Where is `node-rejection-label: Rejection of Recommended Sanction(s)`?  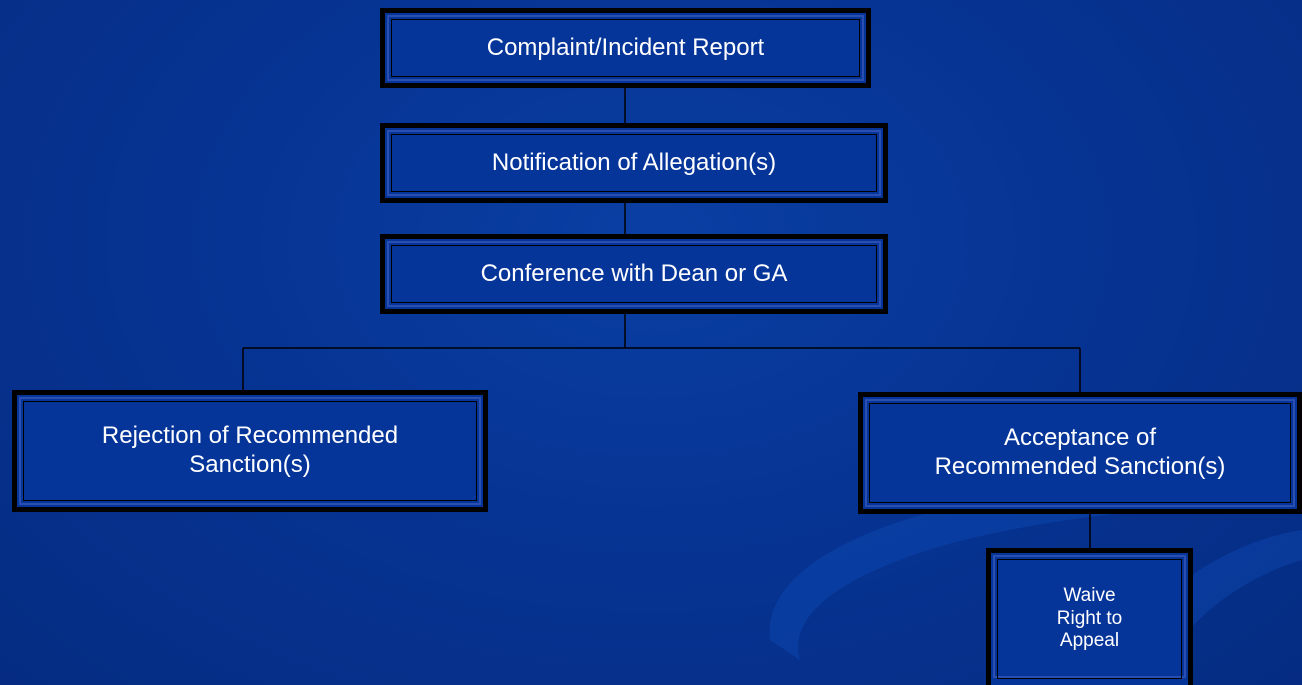 node-rejection-label: Rejection of Recommended Sanction(s) is located at coordinates (250, 451).